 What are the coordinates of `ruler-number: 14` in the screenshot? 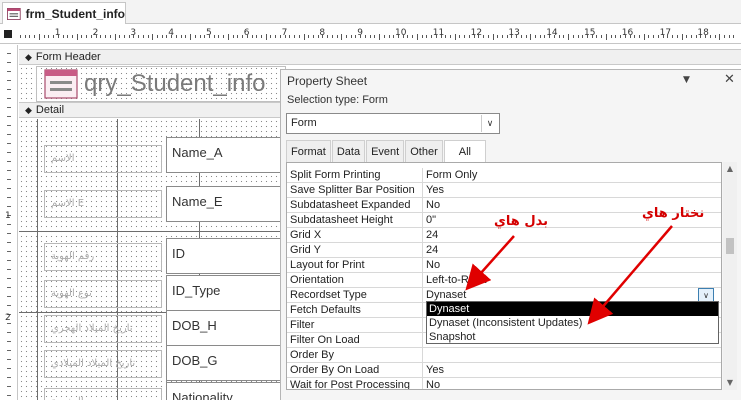 It's located at (552, 33).